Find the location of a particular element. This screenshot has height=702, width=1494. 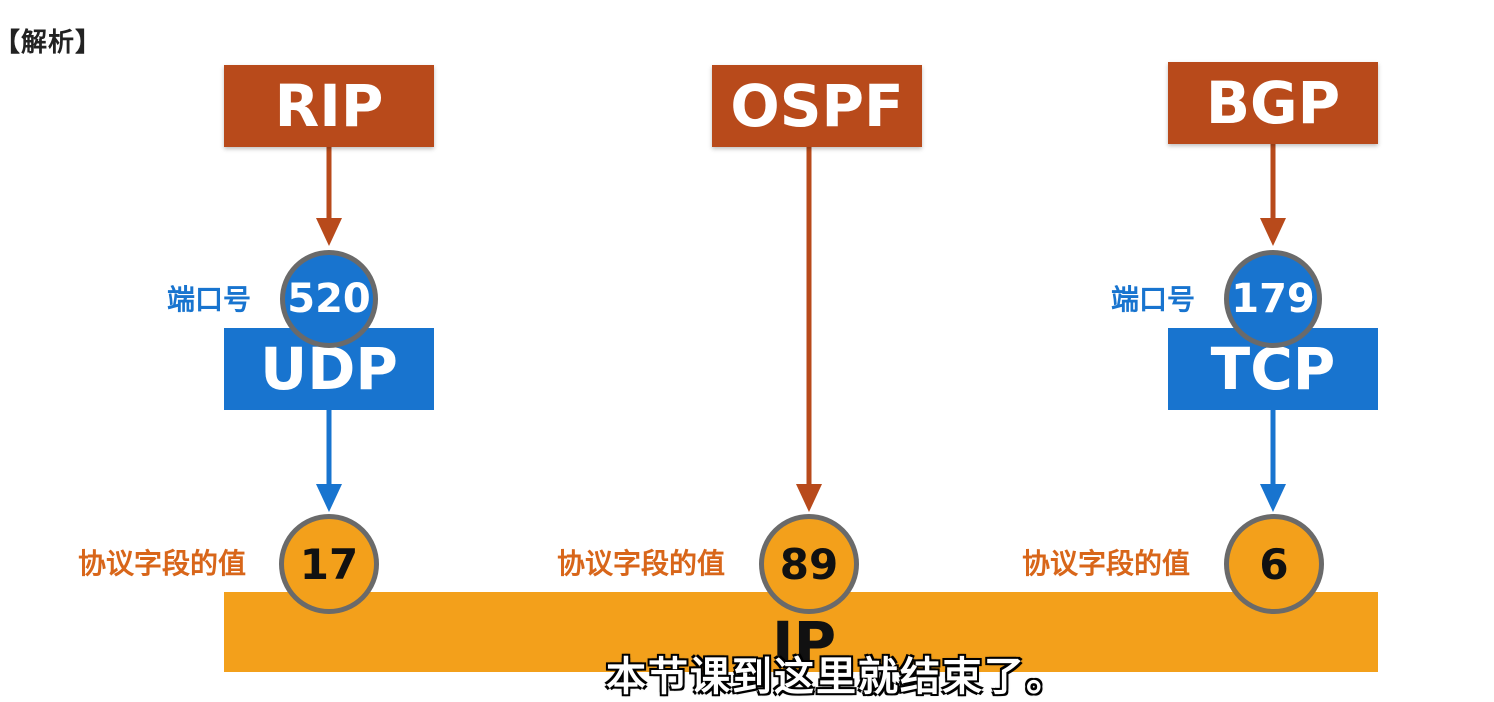

bgp-label: BGP is located at coordinates (1273, 103).